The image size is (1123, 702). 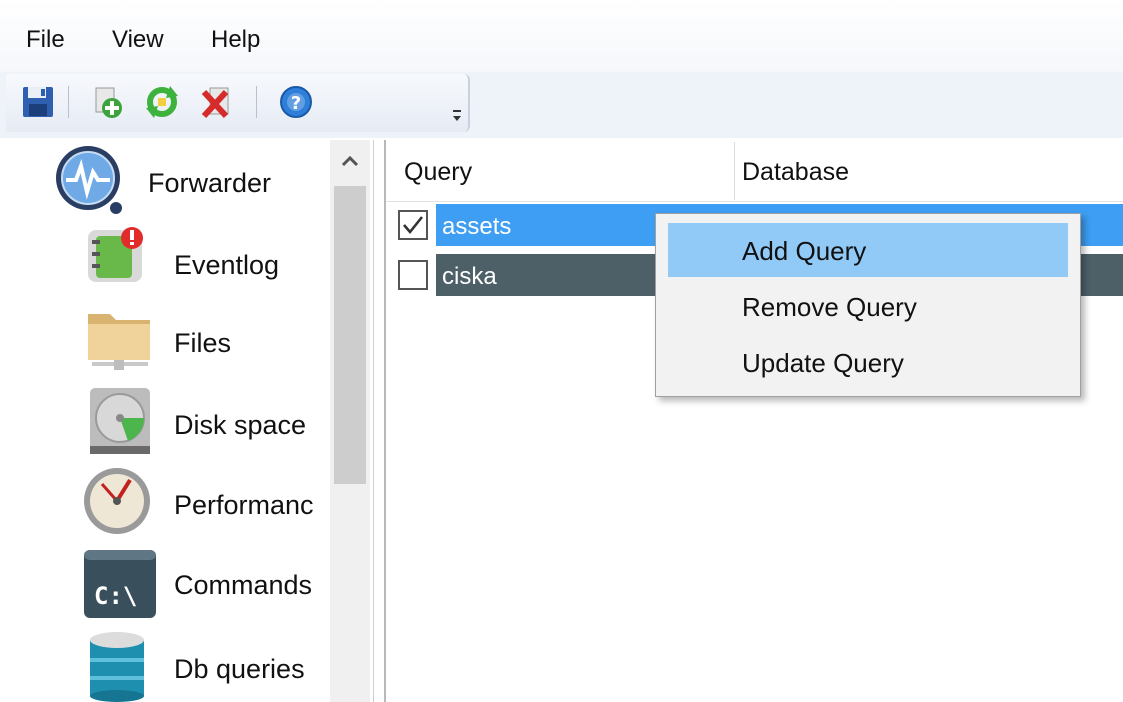 I want to click on menu-item-update-query: Update Query, so click(x=868, y=362).